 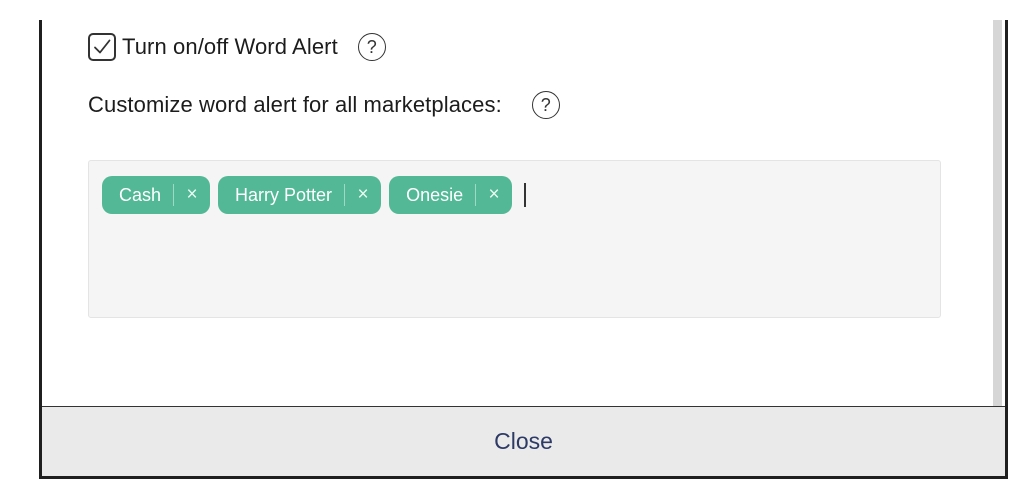 I want to click on tag-label: Harry Potter, so click(x=284, y=194).